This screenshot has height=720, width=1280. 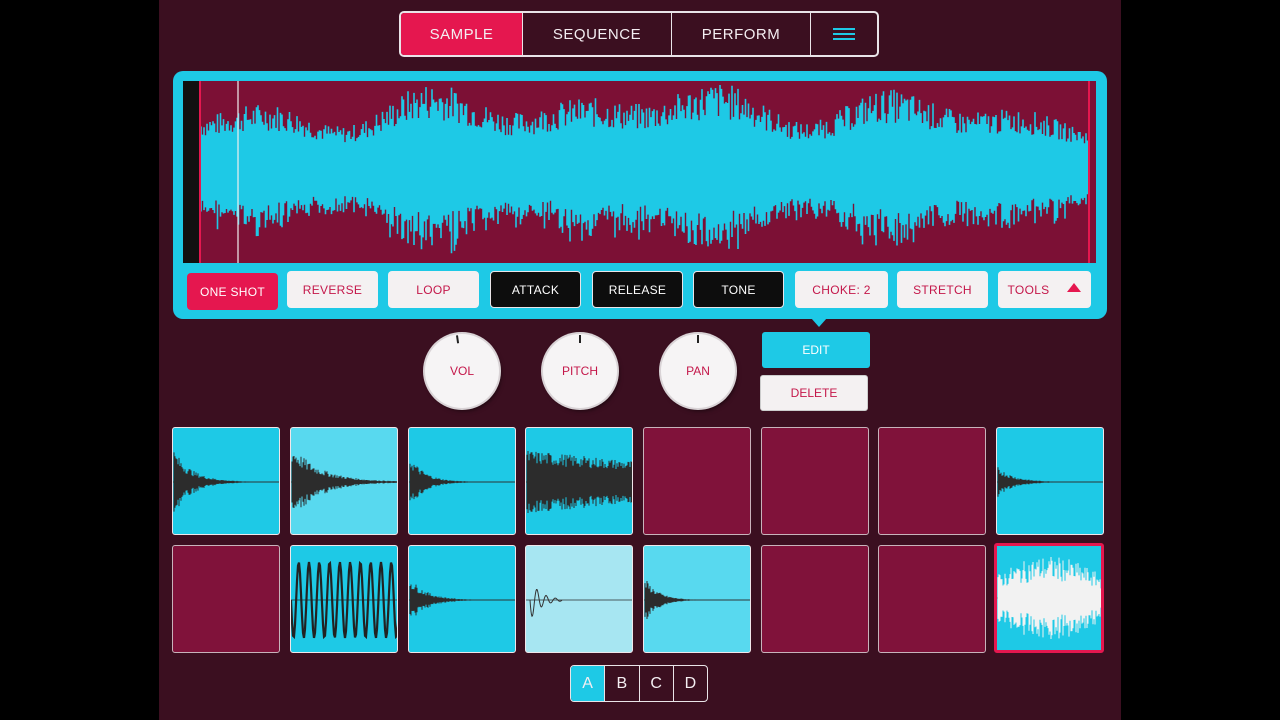 I want to click on menu-button, so click(x=844, y=34).